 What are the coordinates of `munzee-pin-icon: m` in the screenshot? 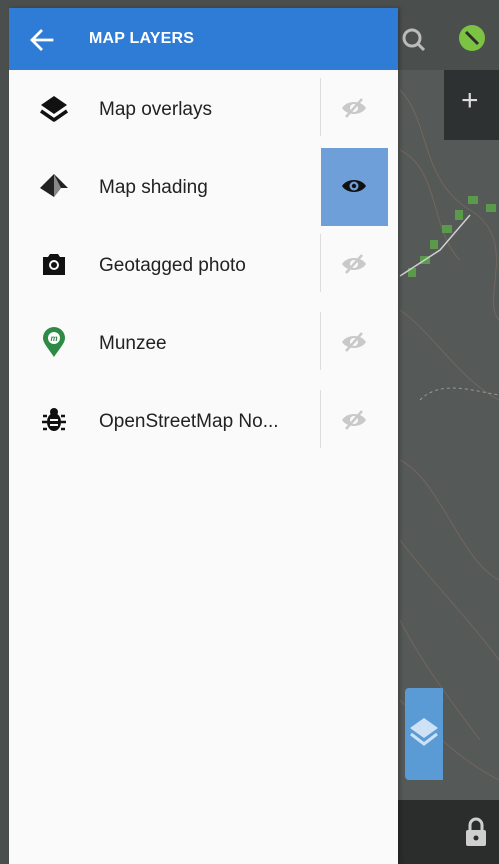 It's located at (54, 342).